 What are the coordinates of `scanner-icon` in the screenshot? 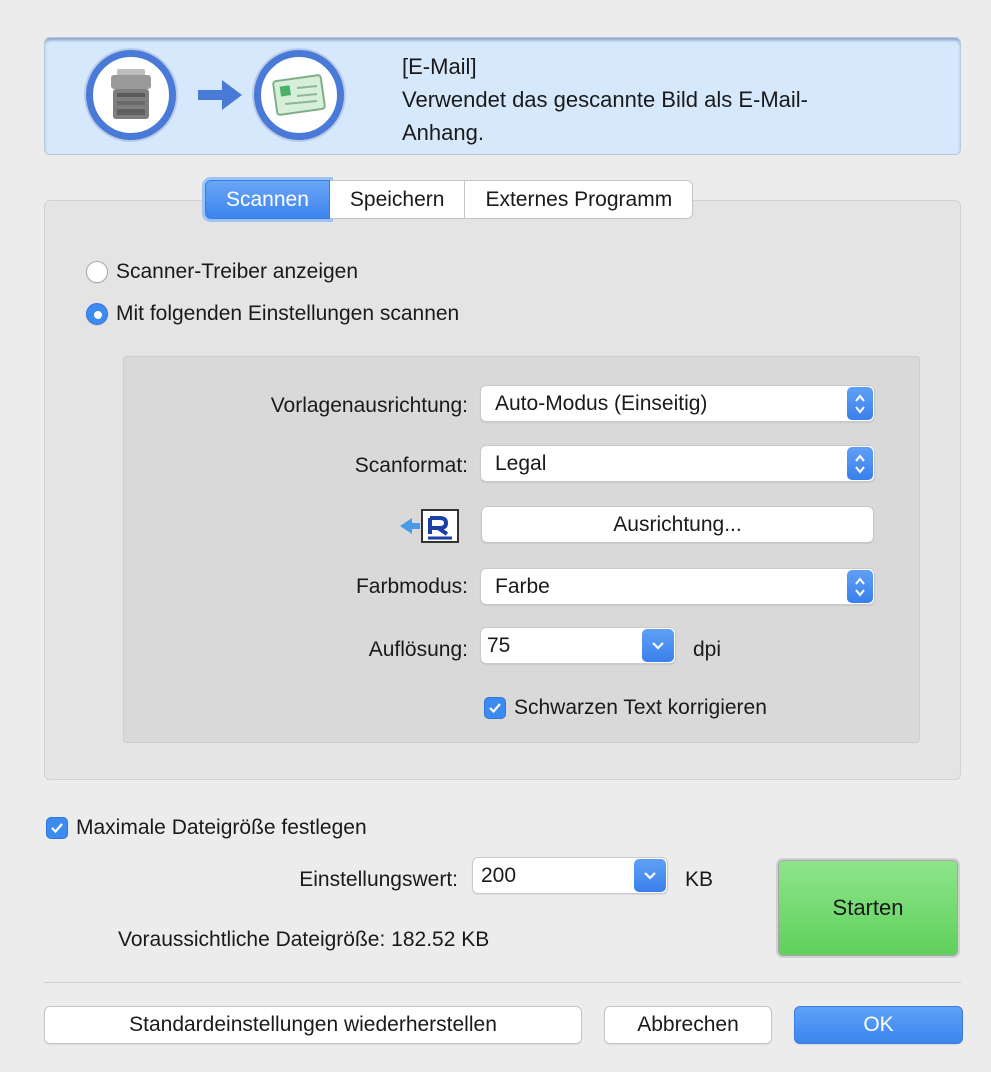 It's located at (131, 95).